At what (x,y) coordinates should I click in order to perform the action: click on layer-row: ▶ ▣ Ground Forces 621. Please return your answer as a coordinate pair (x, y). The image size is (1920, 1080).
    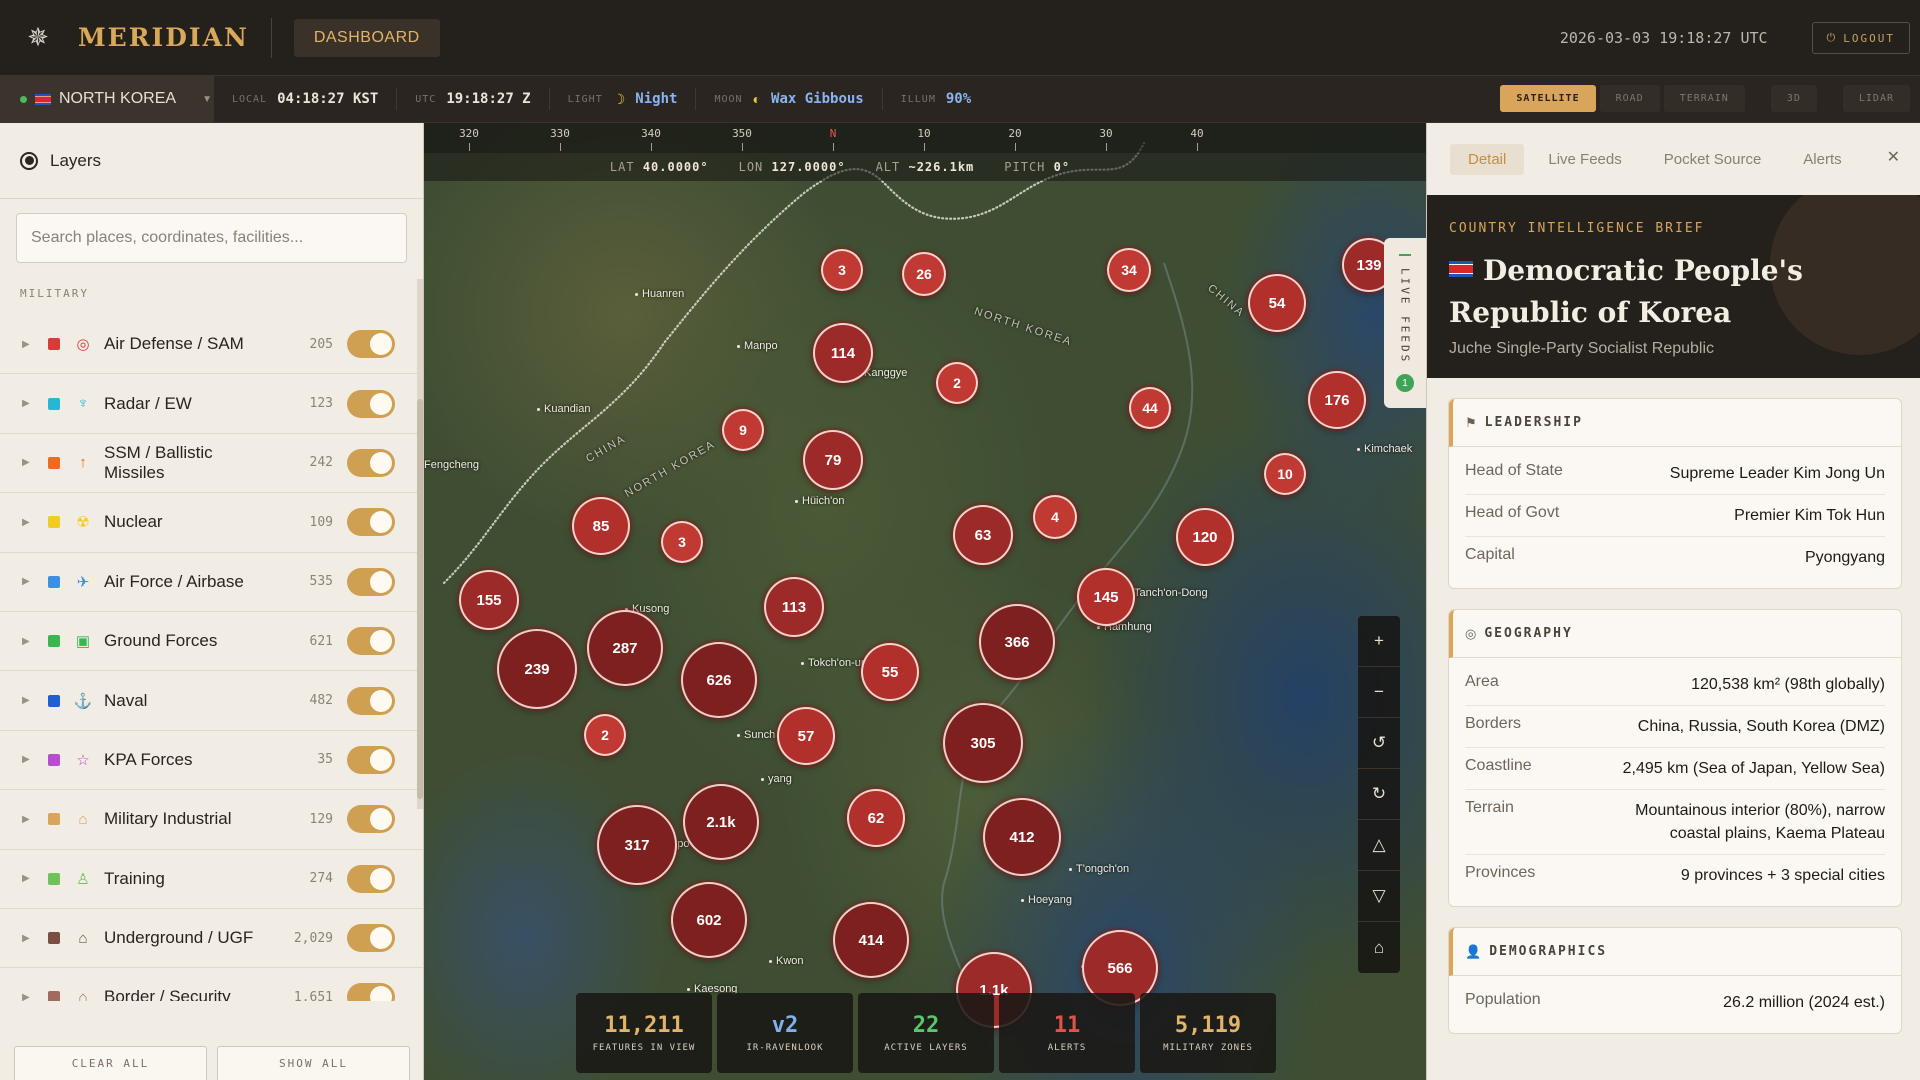
    Looking at the image, I should click on (211, 642).